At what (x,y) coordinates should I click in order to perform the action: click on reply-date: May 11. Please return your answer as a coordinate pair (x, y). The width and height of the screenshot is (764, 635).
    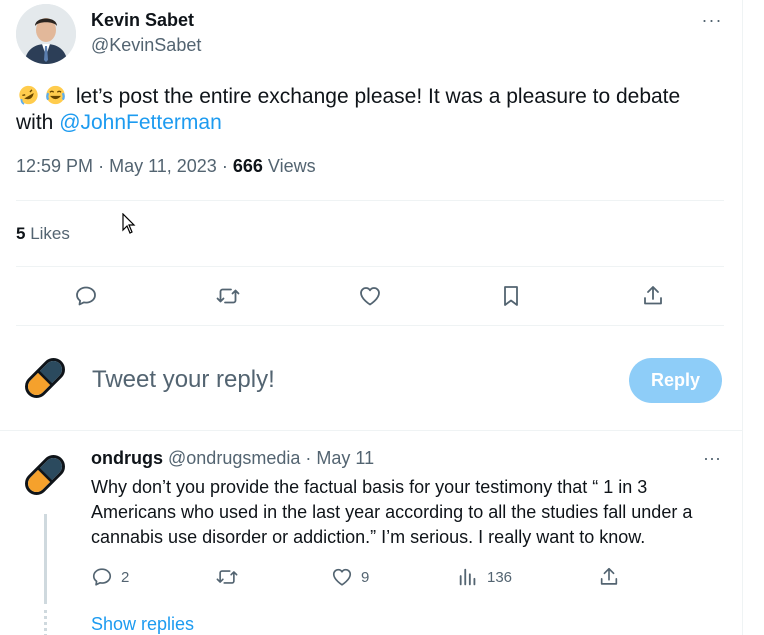
    Looking at the image, I should click on (345, 458).